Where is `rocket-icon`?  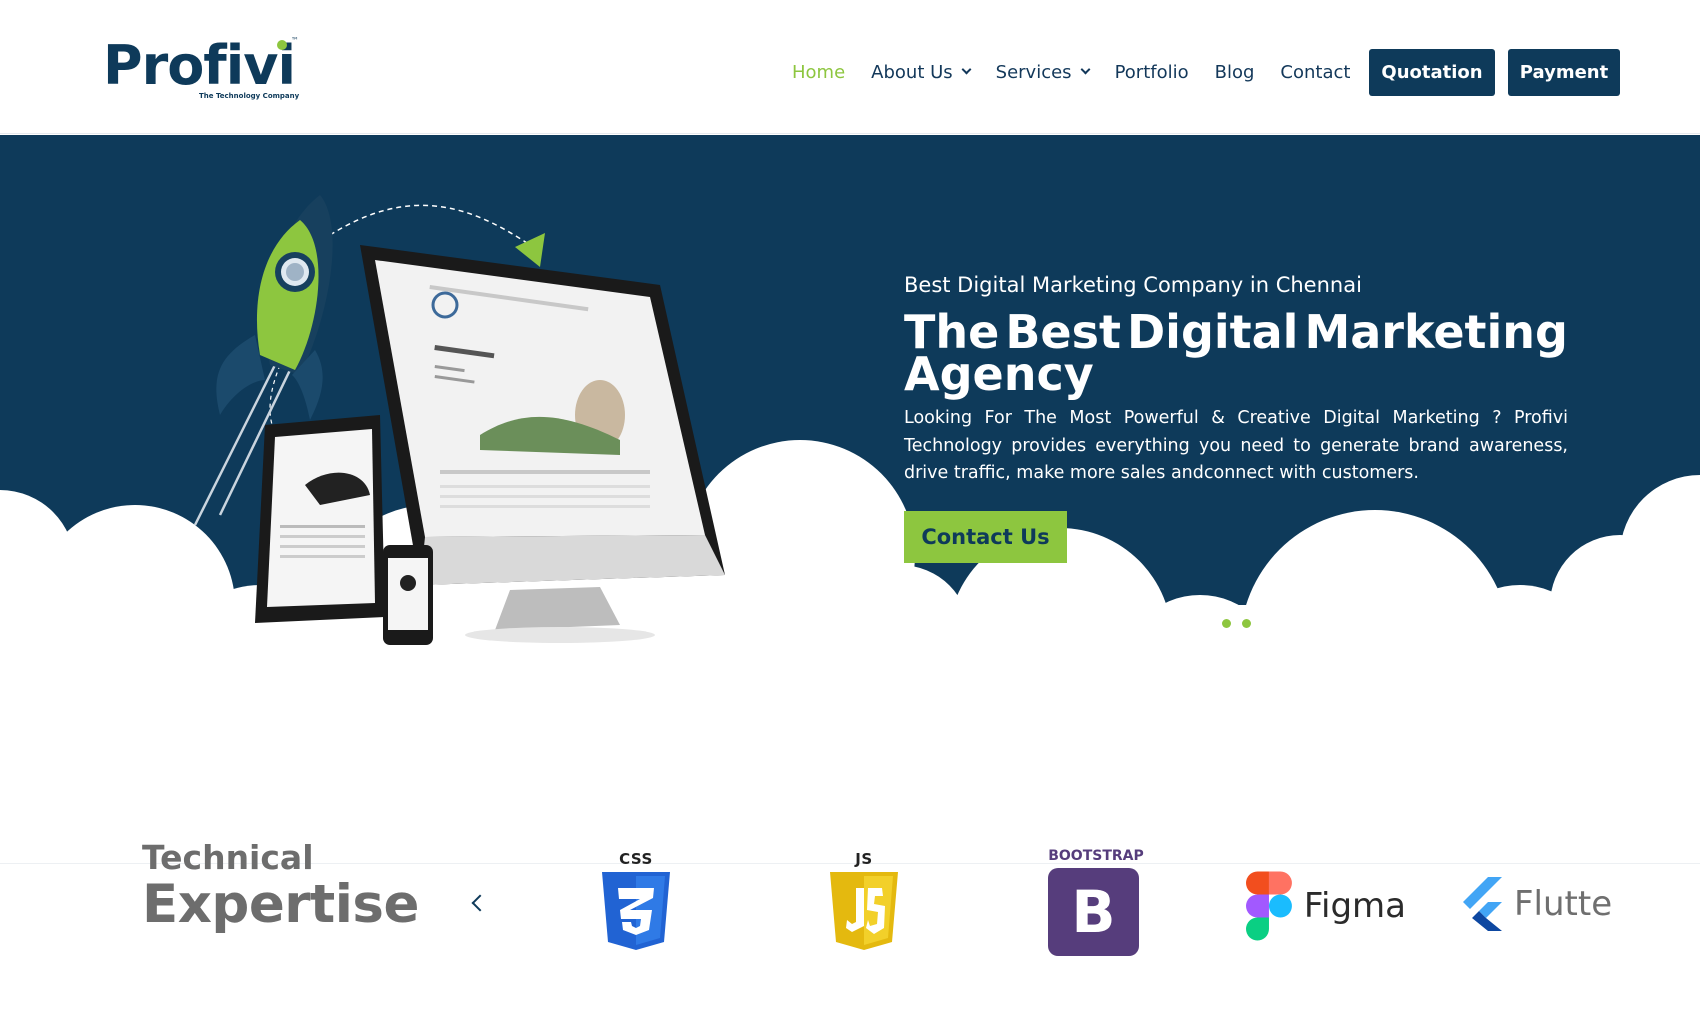 rocket-icon is located at coordinates (274, 307).